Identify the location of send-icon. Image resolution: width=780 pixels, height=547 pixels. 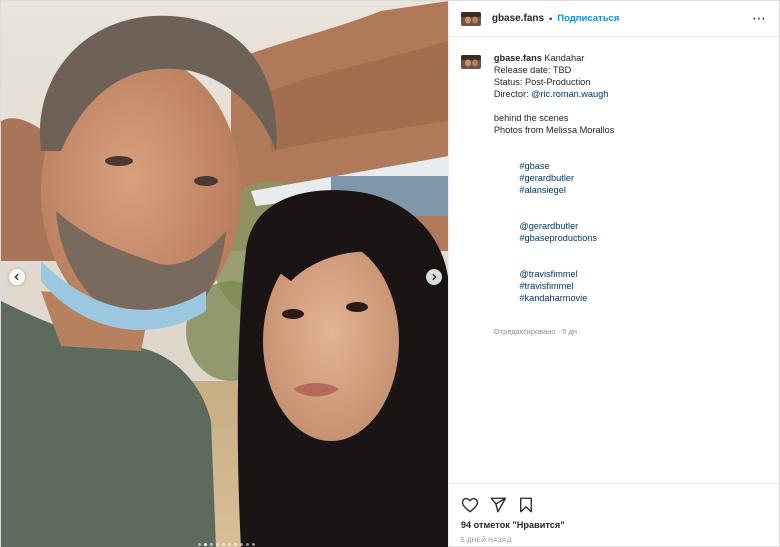
(498, 505).